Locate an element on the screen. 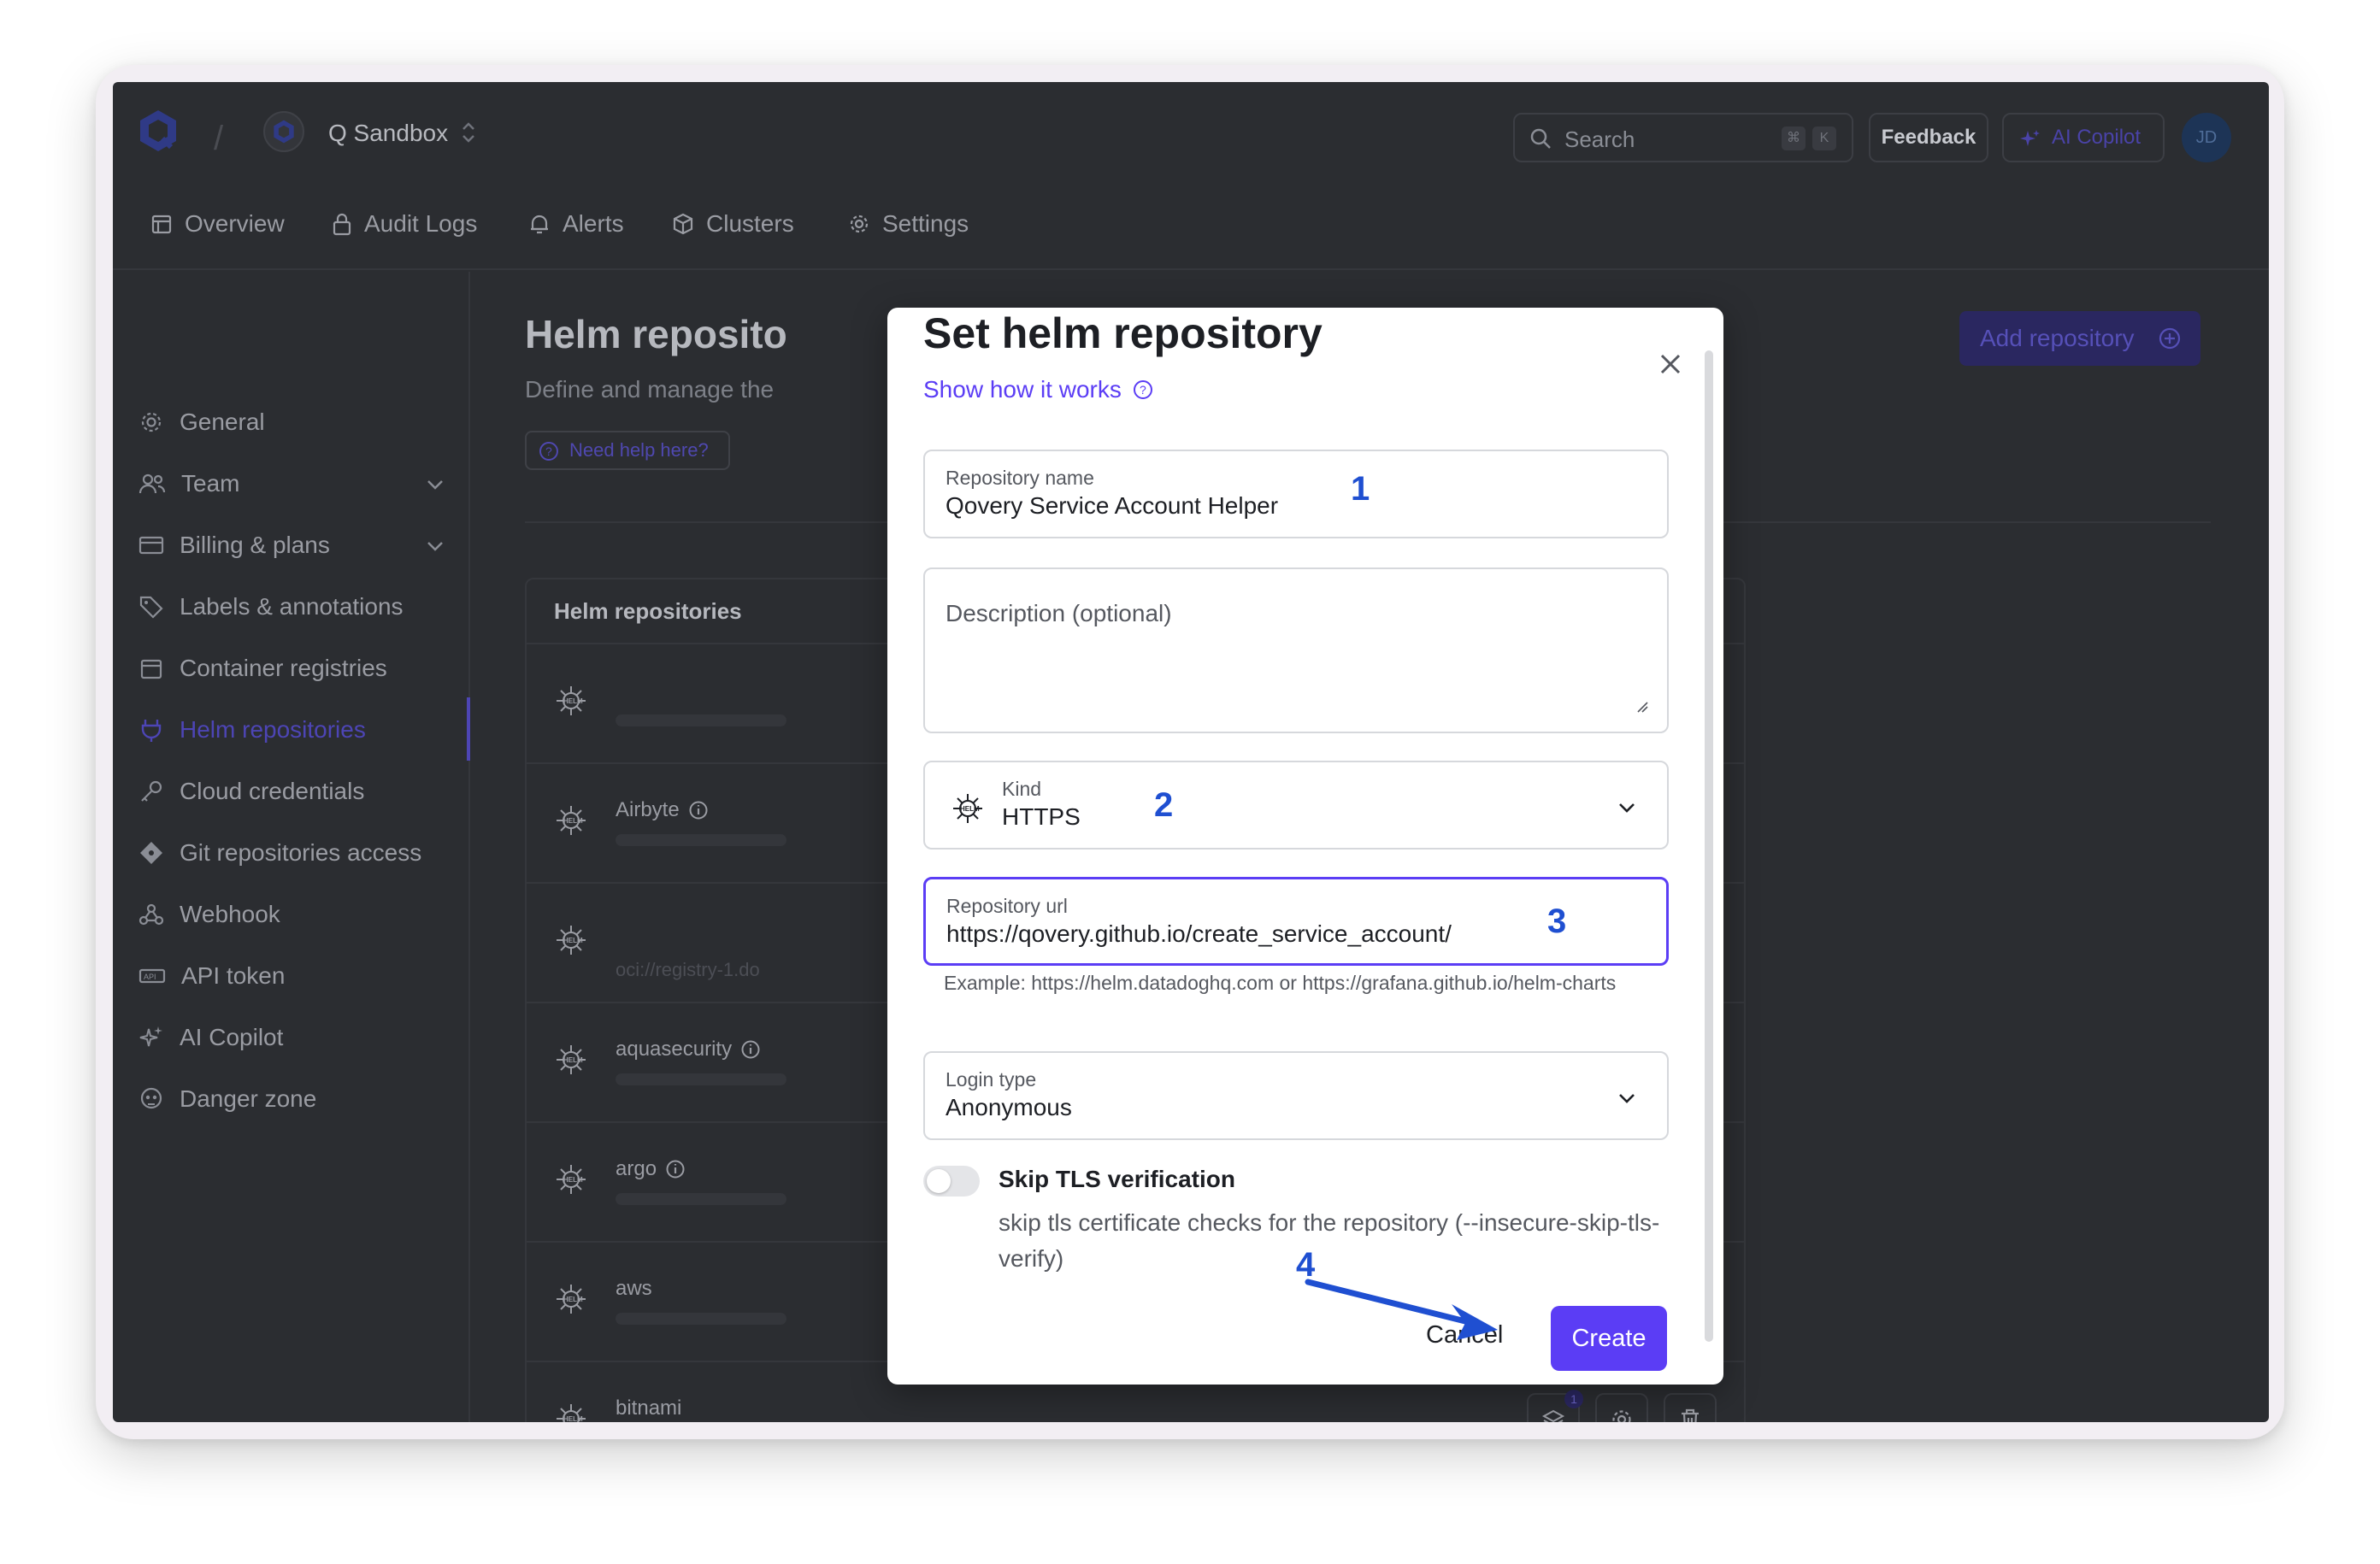 Image resolution: width=2380 pixels, height=1564 pixels. sidebar-item-webhook: Webhook is located at coordinates (292, 914).